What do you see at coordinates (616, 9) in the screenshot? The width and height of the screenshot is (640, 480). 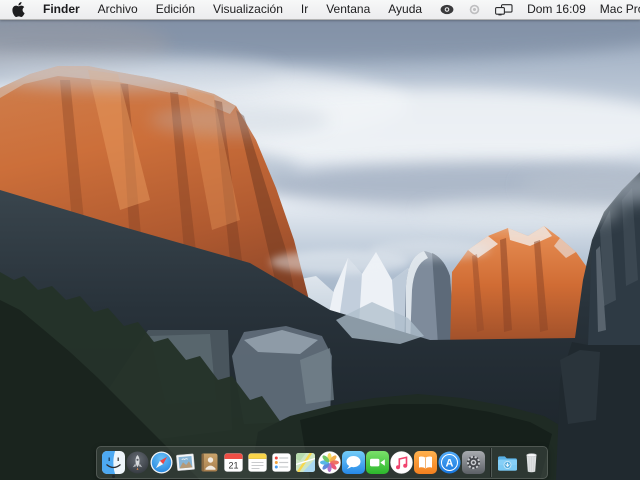 I see `user-session-menu: Mac Pro` at bounding box center [616, 9].